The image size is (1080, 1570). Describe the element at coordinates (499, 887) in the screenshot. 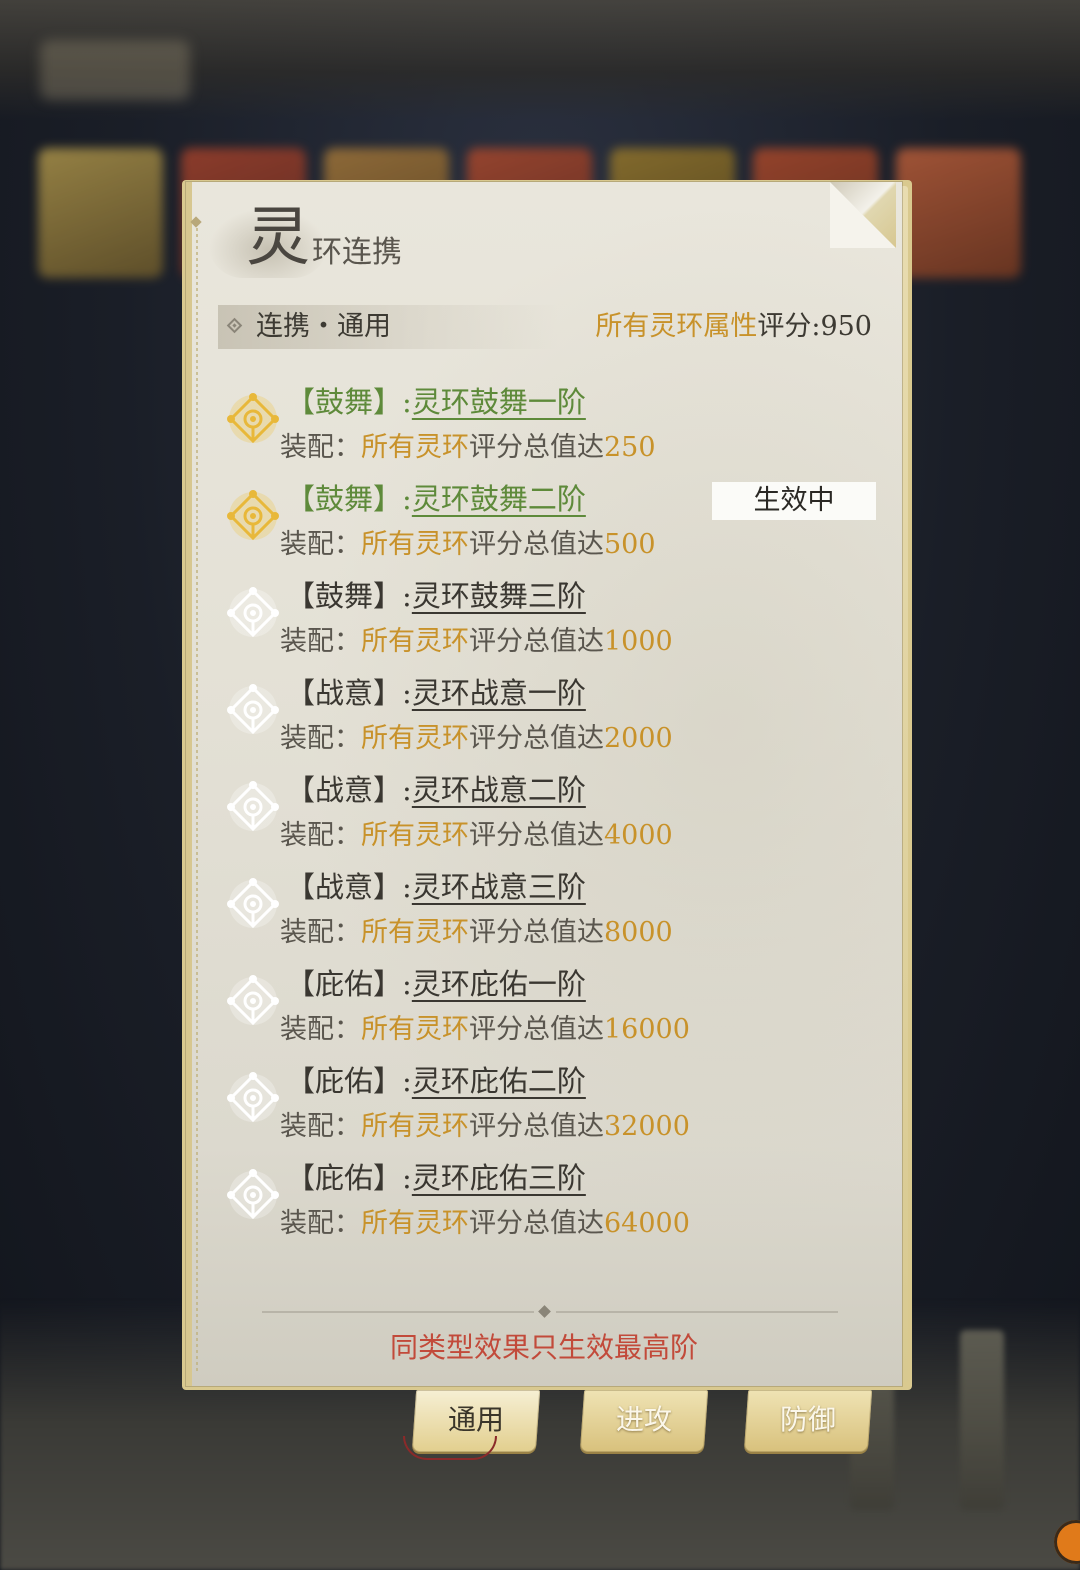

I see `tier-effect-link: 灵环战意三阶` at that location.